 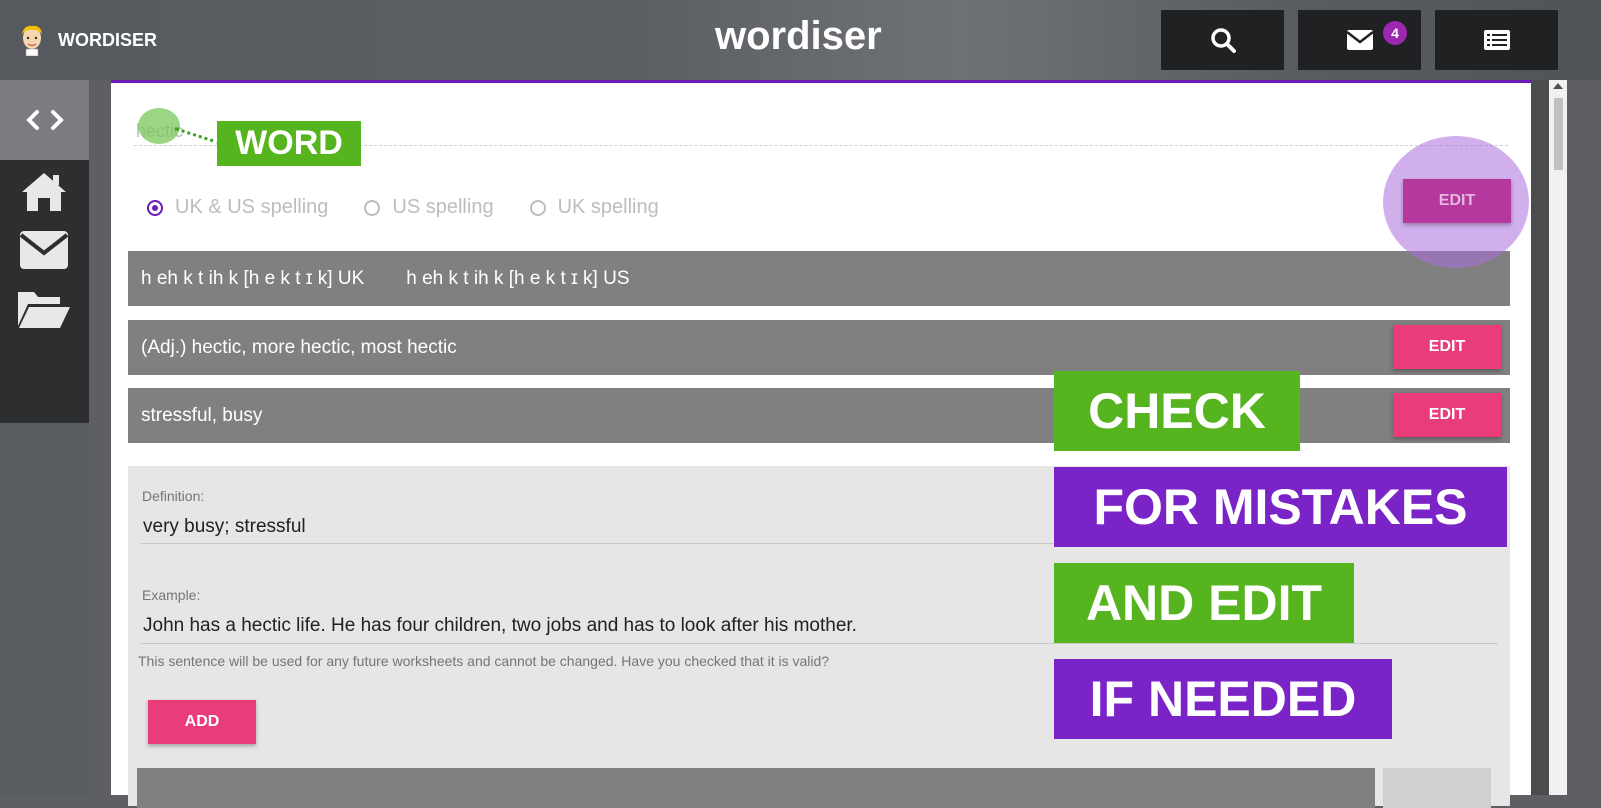 I want to click on brand: WORDISER, so click(x=87, y=40).